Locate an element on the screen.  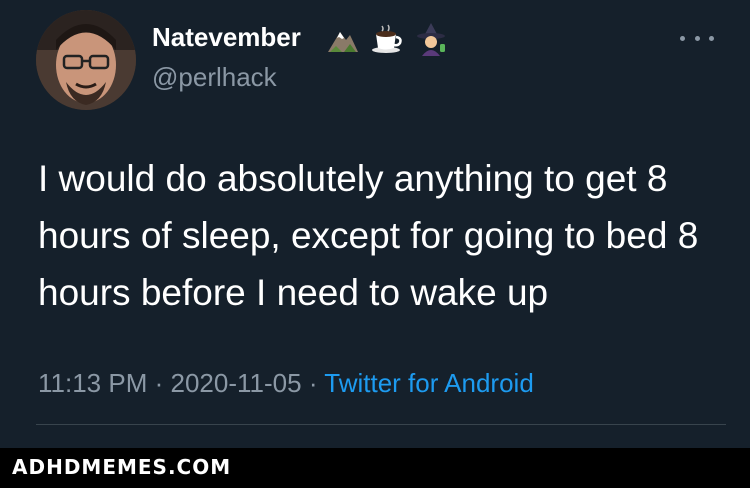
mountain-icon is located at coordinates (343, 42).